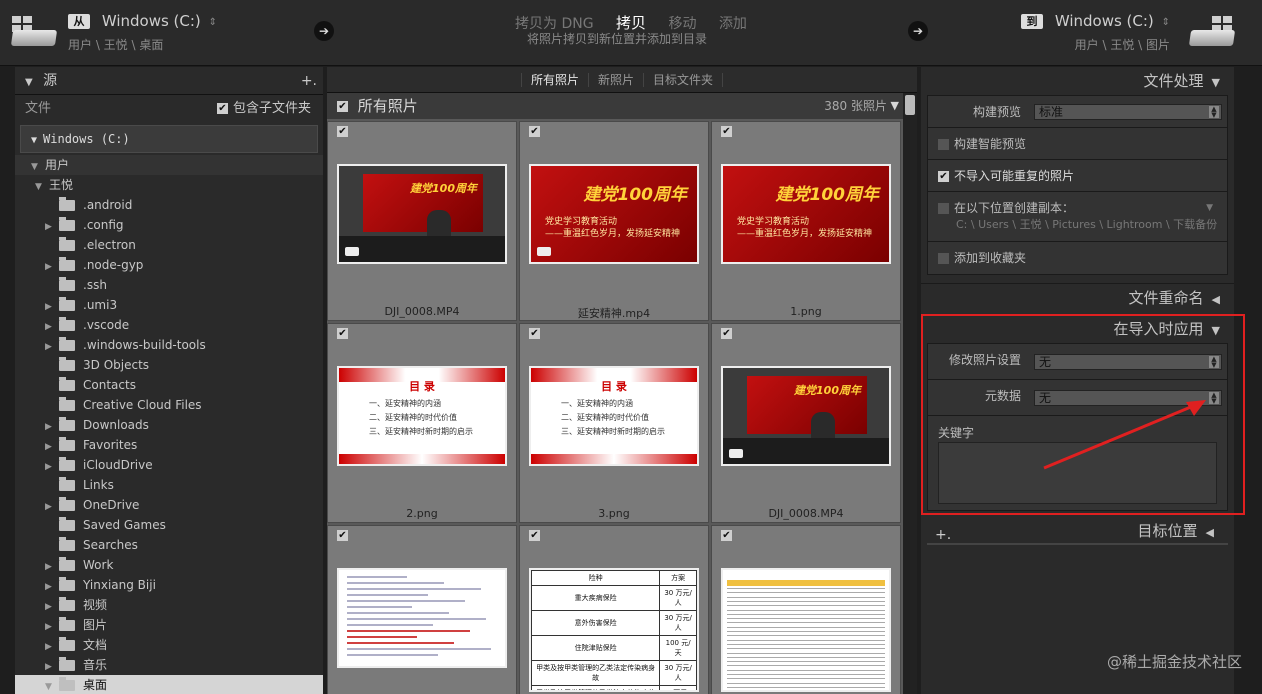 The image size is (1262, 694). I want to click on folder-item: ▶ .windows-build-tools, so click(169, 345).